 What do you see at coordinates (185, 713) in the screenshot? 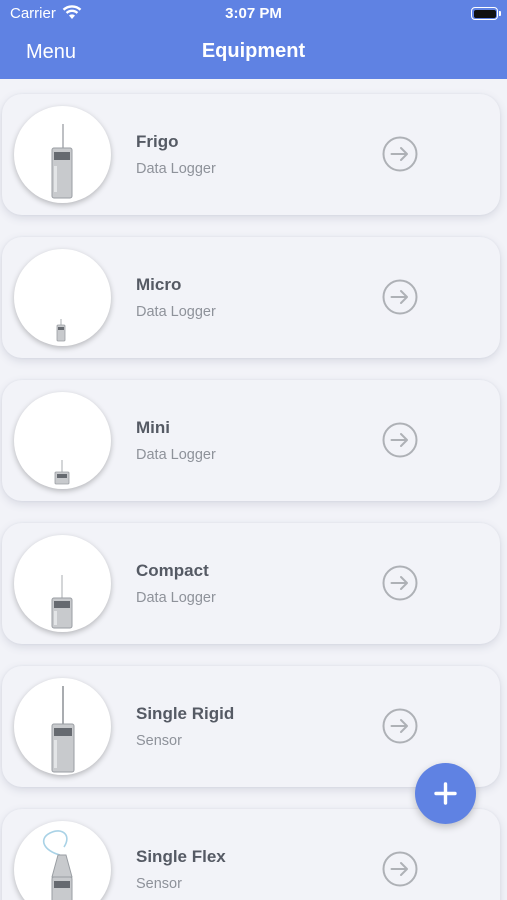
I see `equipment-name: Single Rigid` at bounding box center [185, 713].